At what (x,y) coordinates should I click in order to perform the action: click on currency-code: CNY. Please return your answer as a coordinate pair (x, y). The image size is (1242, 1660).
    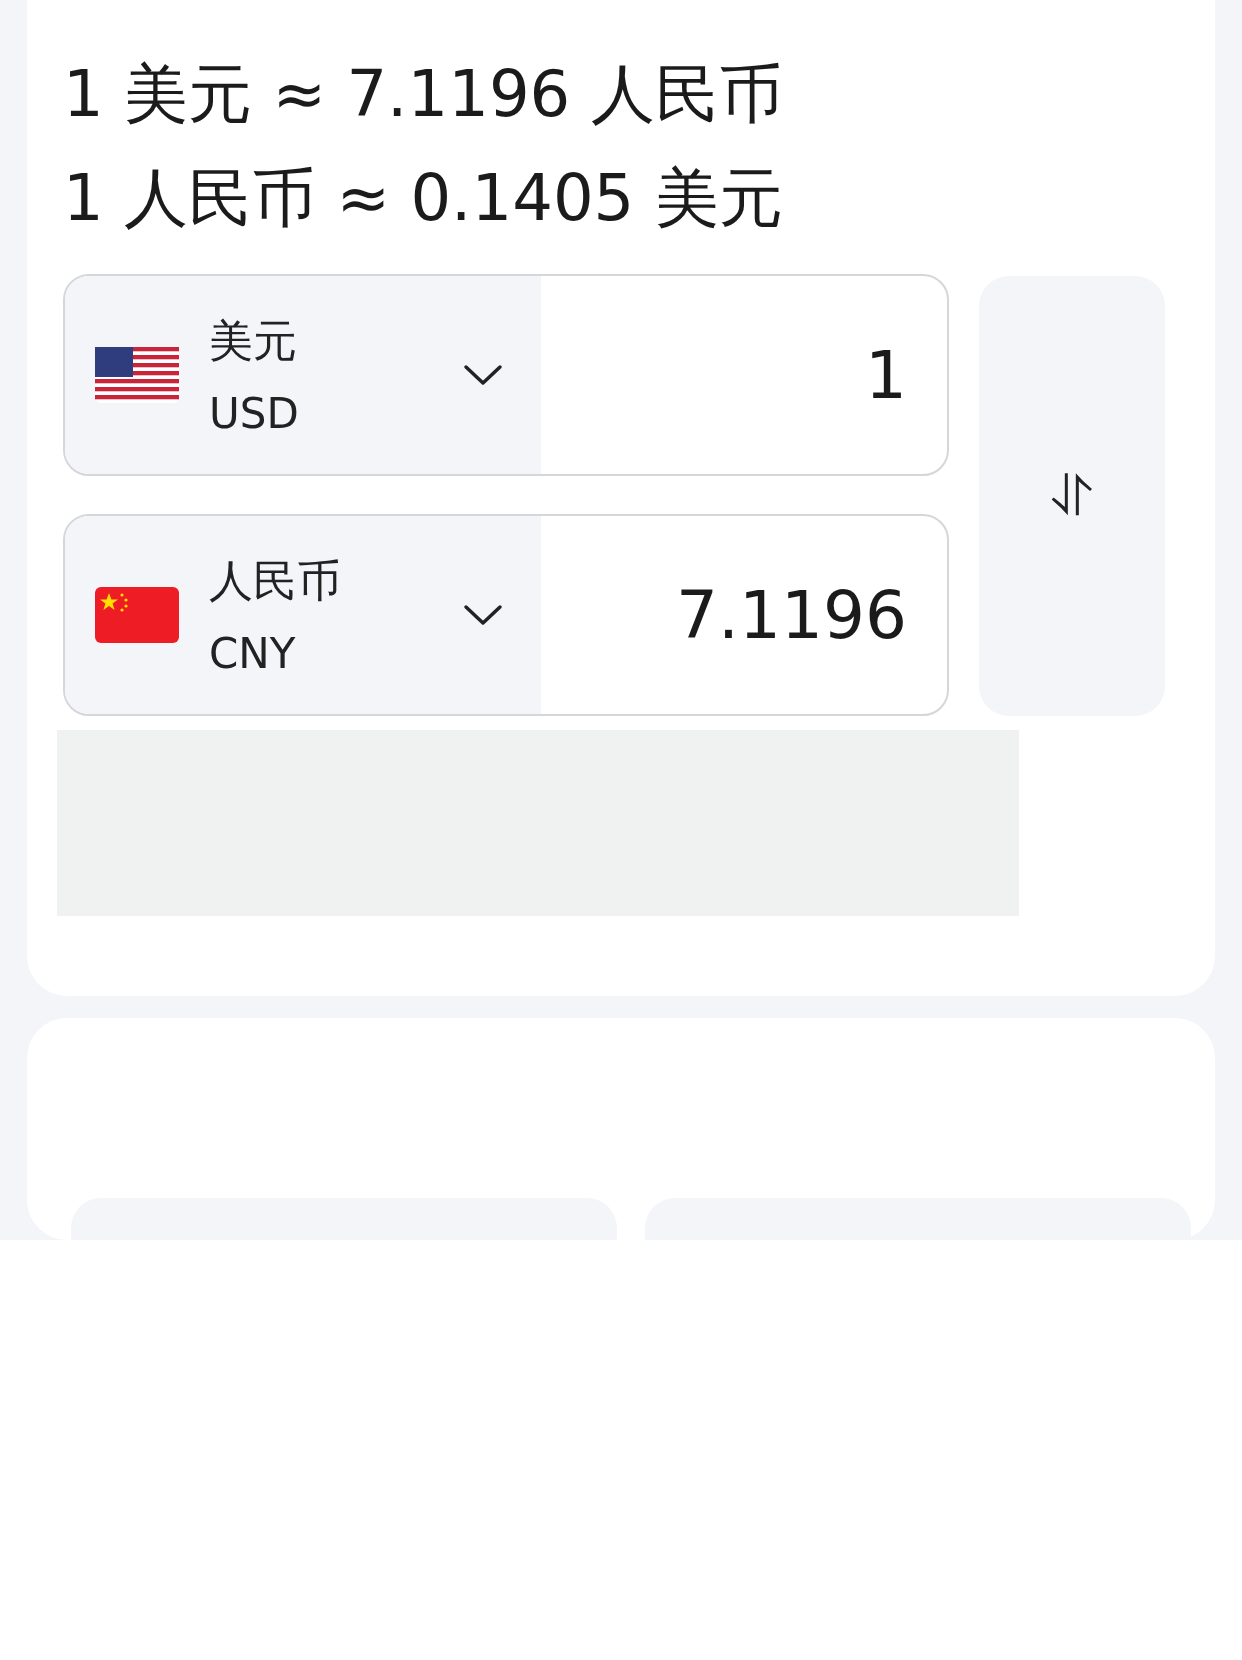
    Looking at the image, I should click on (253, 653).